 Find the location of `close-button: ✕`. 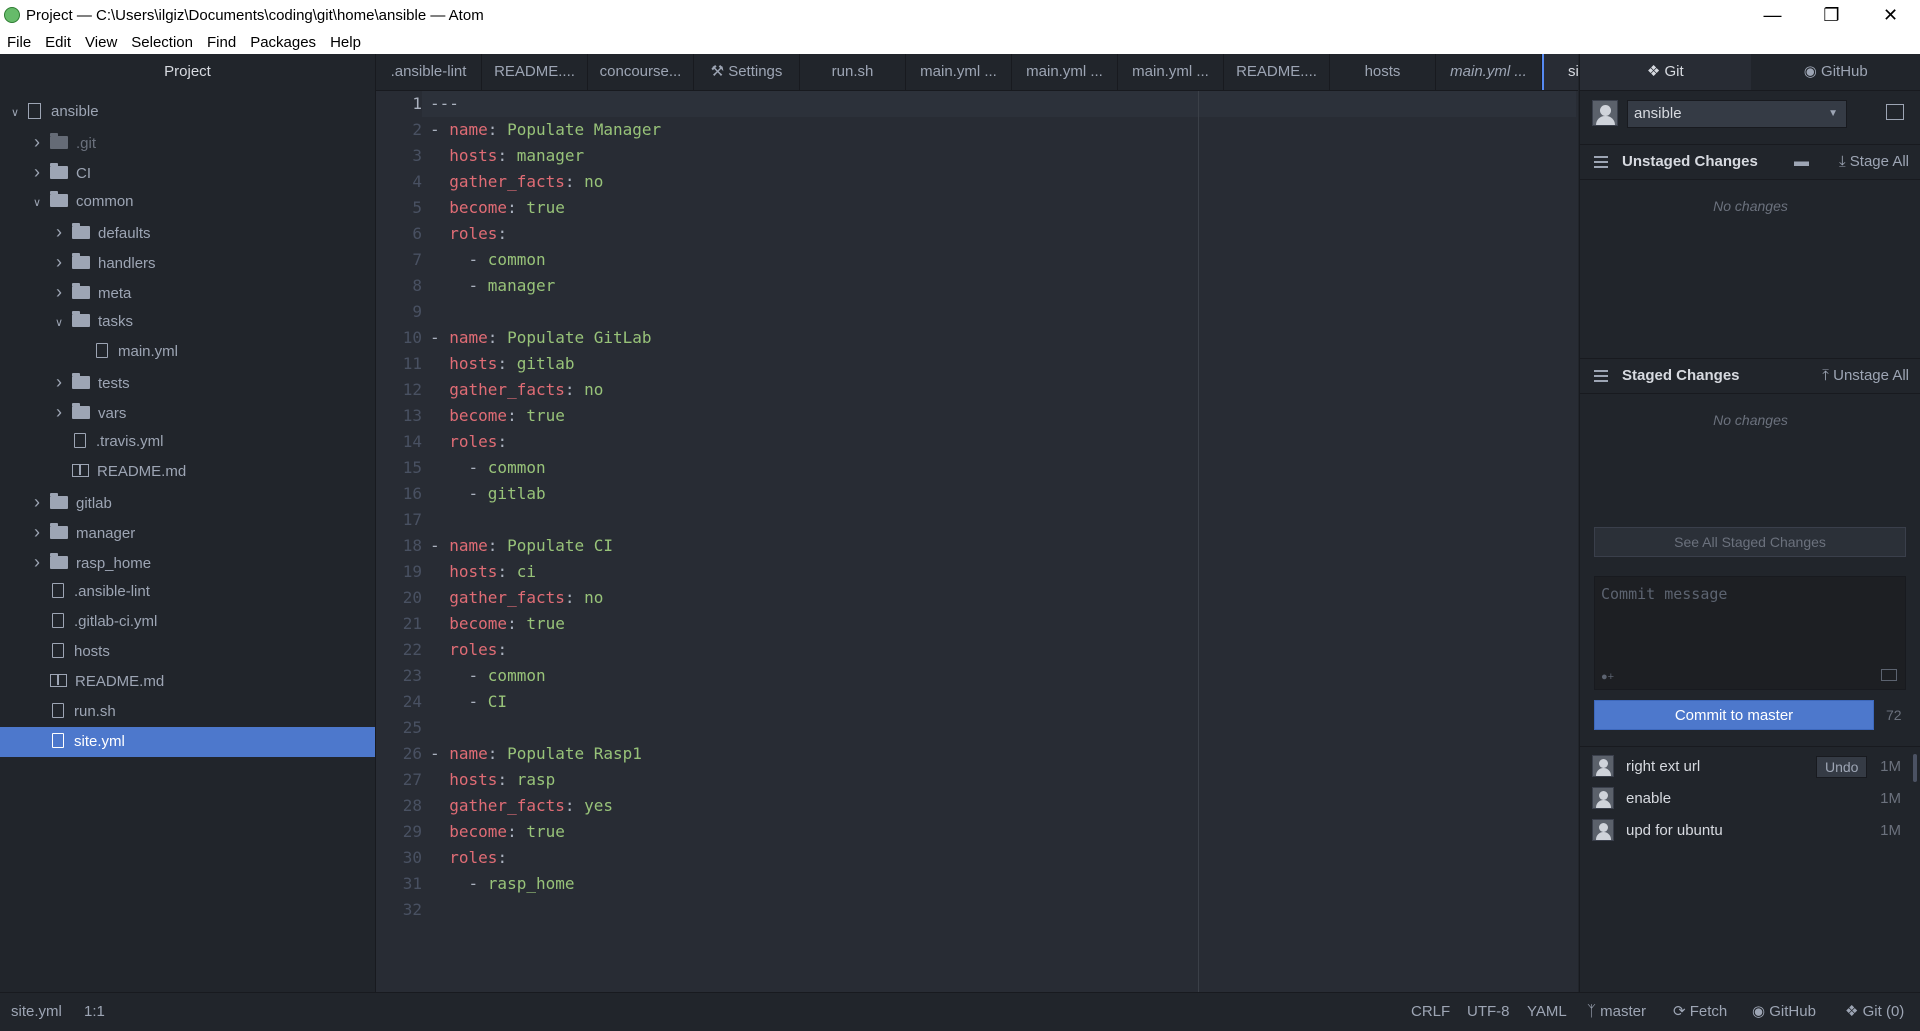

close-button: ✕ is located at coordinates (1890, 15).